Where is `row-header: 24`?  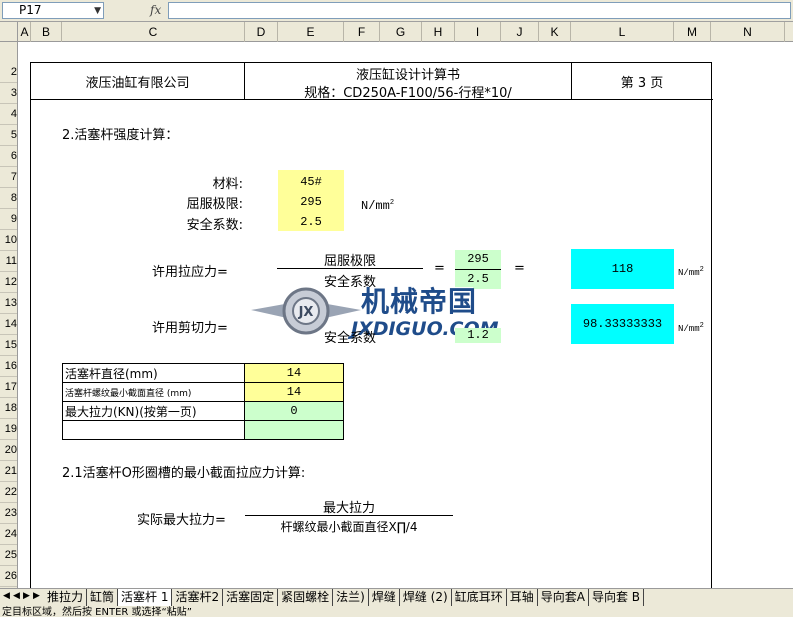
row-header: 24 is located at coordinates (8, 534).